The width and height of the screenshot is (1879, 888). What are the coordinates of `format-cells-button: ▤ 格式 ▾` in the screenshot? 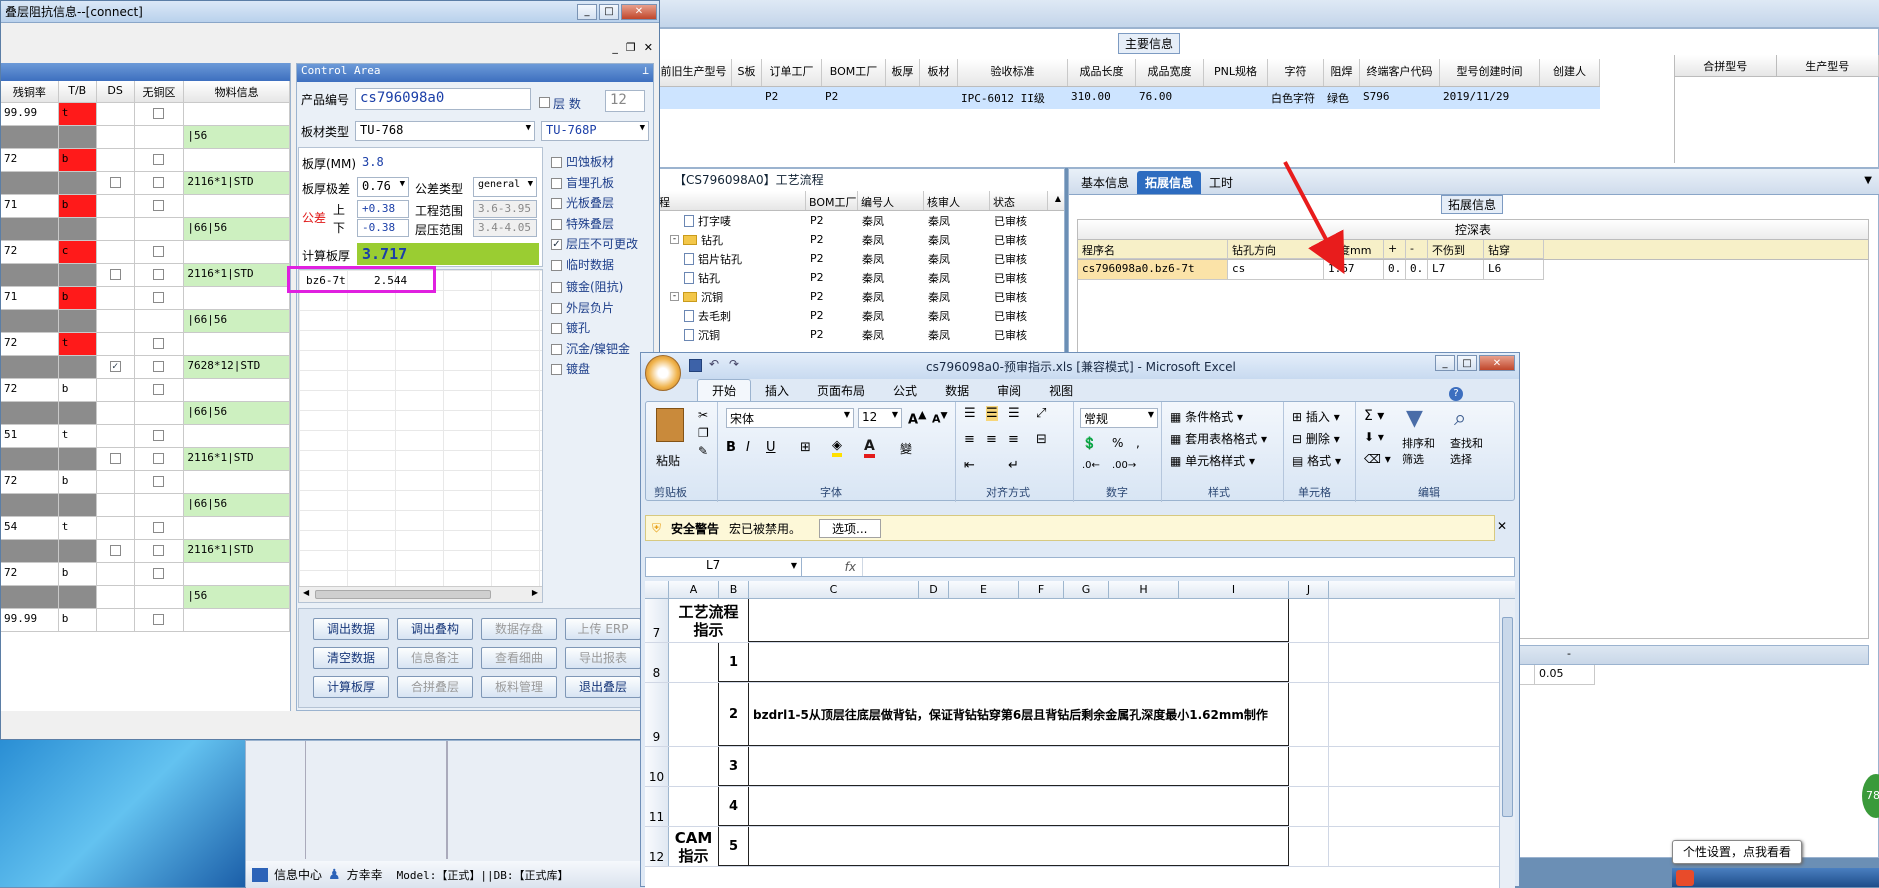 It's located at (1316, 460).